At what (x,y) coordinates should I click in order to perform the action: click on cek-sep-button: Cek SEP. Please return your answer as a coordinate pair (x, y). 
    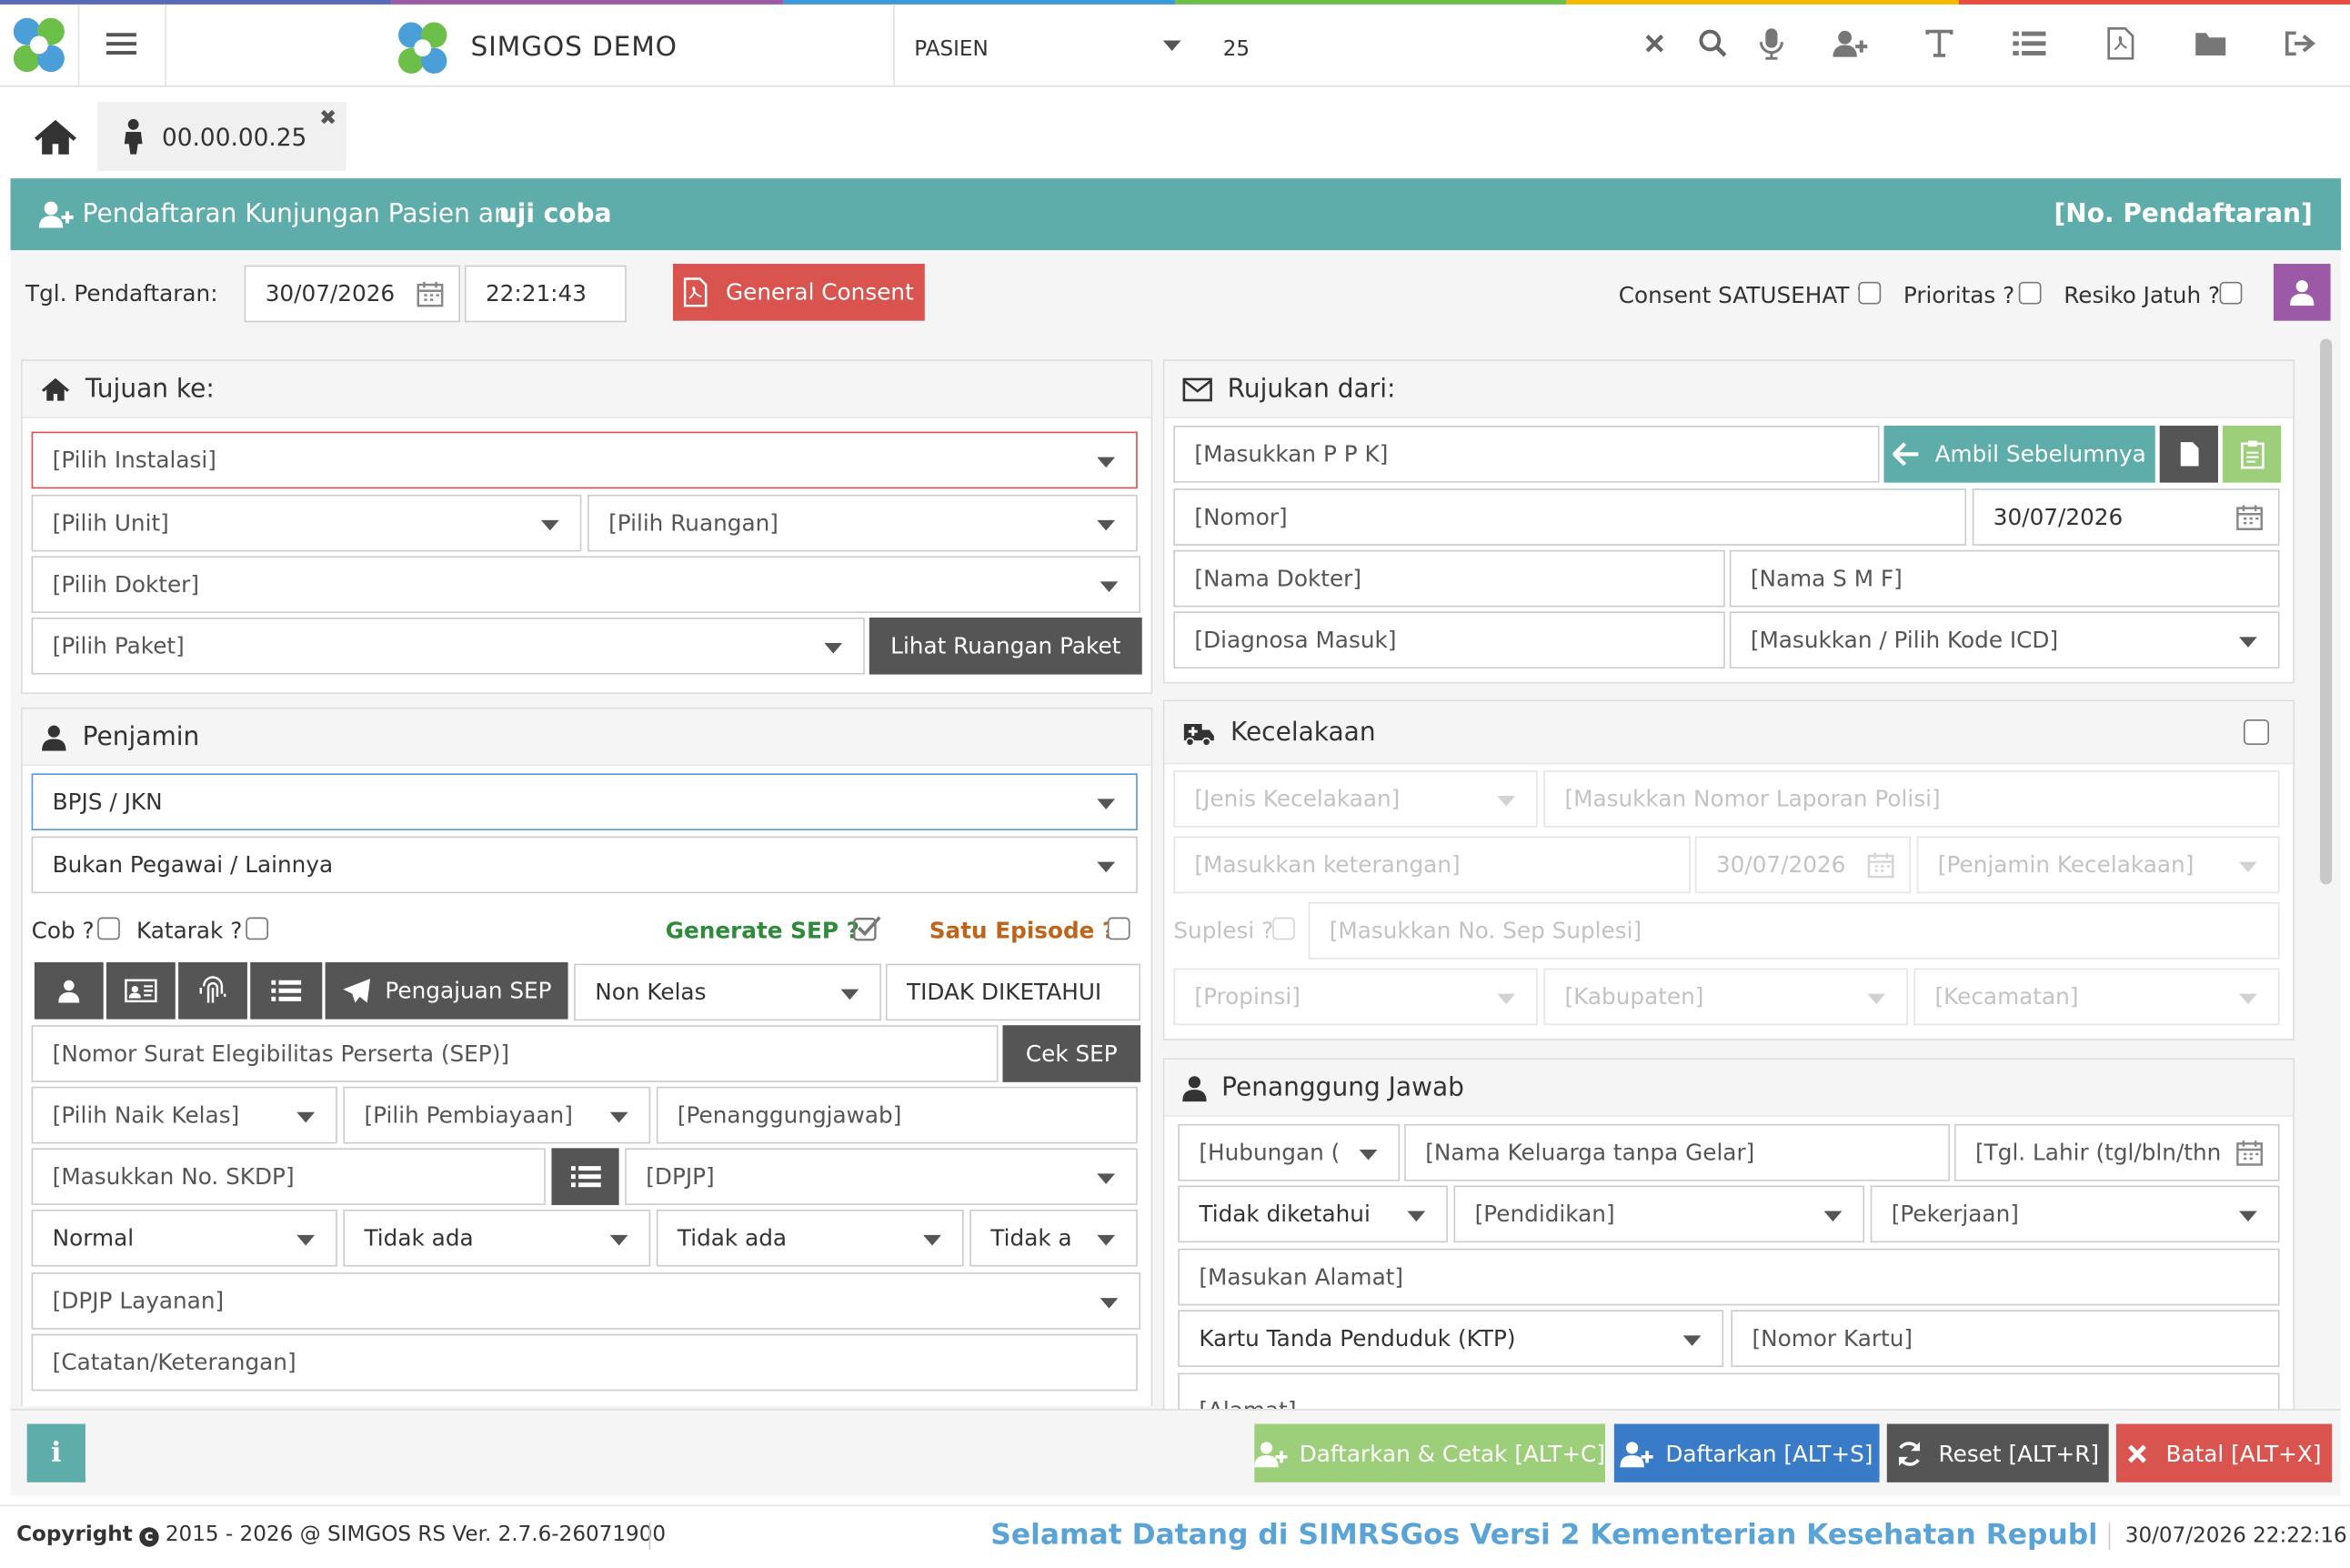
    Looking at the image, I should click on (1071, 1053).